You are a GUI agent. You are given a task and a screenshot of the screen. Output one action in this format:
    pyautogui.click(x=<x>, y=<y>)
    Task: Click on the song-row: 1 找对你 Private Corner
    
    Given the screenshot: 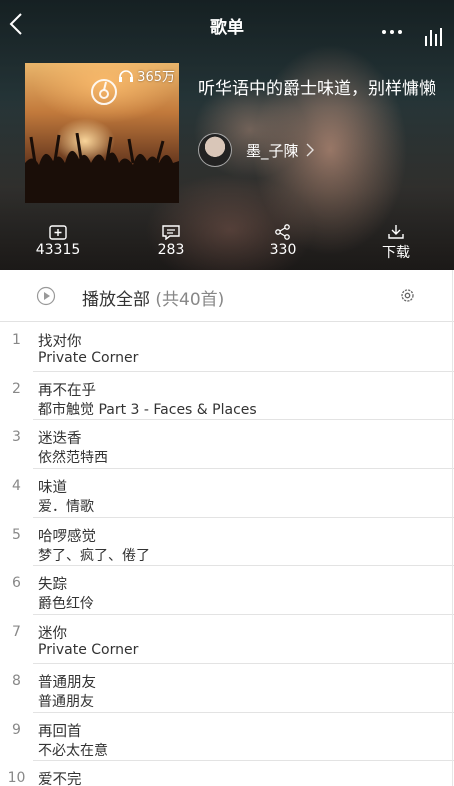 What is the action you would take?
    pyautogui.click(x=227, y=347)
    